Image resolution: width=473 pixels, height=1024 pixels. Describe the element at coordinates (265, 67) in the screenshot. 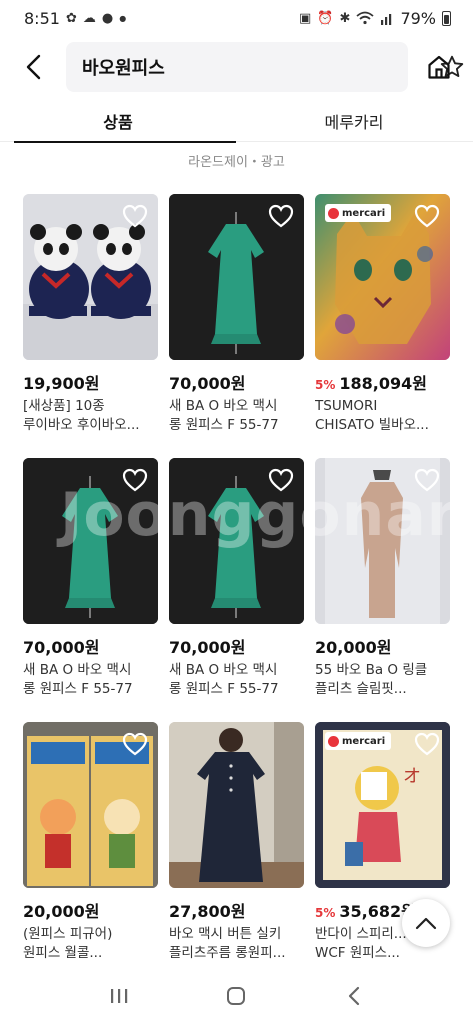

I see `search-input: 바오원피스` at that location.